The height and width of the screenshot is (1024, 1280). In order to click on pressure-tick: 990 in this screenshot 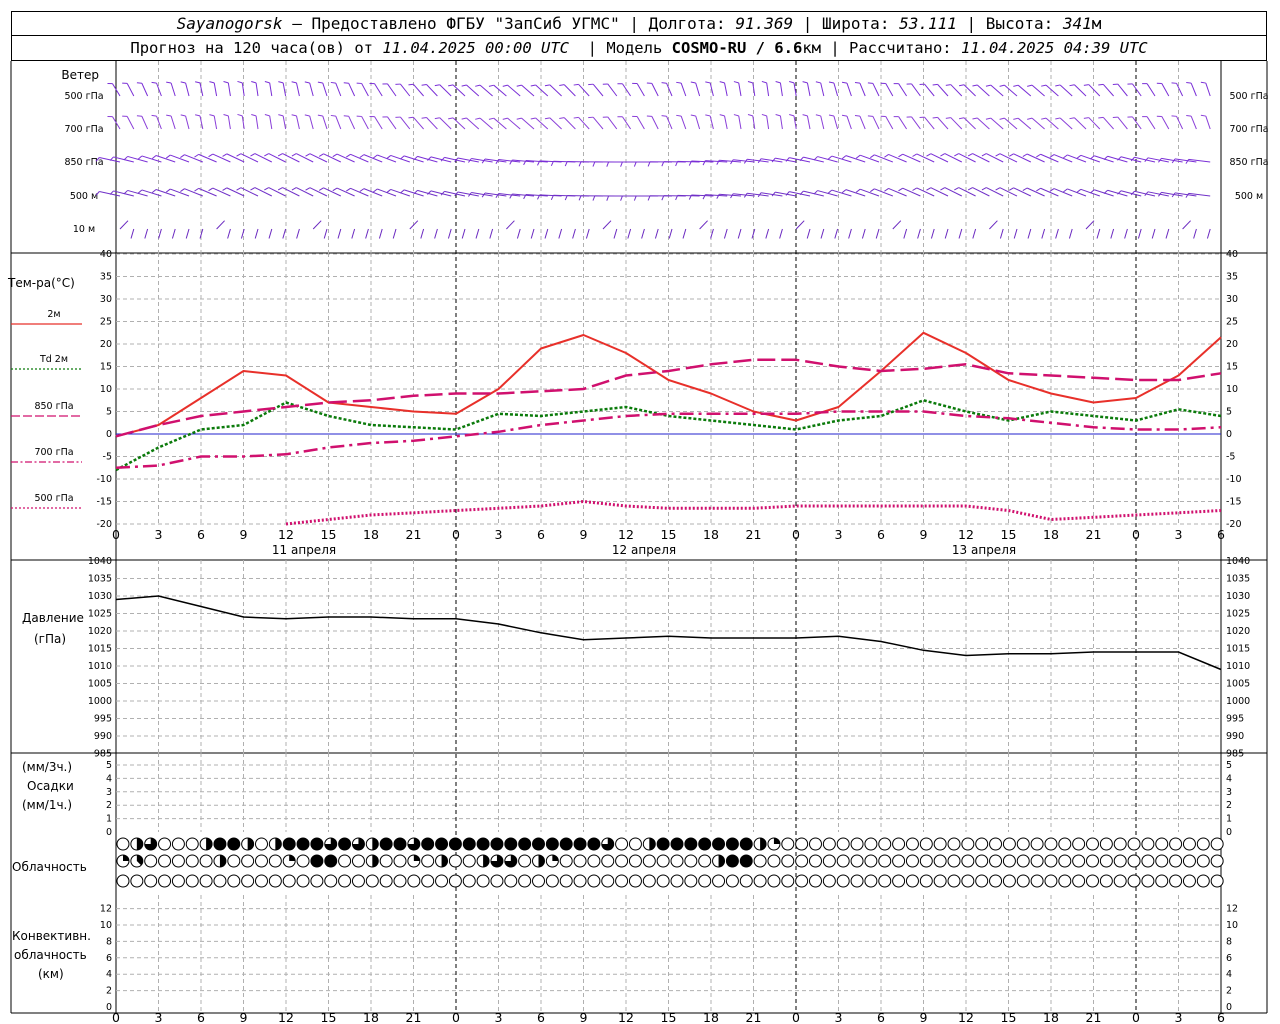, I will do `click(103, 736)`.